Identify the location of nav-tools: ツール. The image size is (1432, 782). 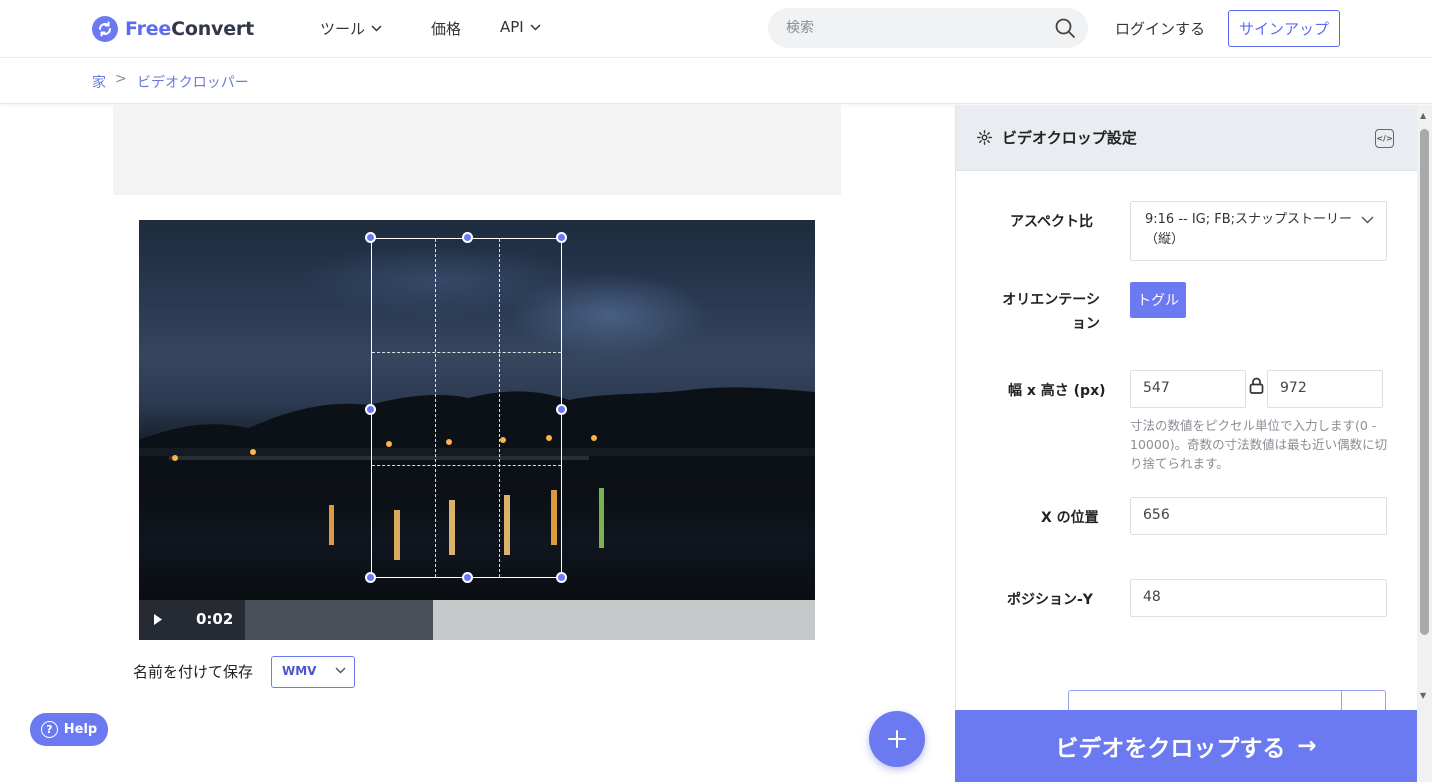
(351, 28).